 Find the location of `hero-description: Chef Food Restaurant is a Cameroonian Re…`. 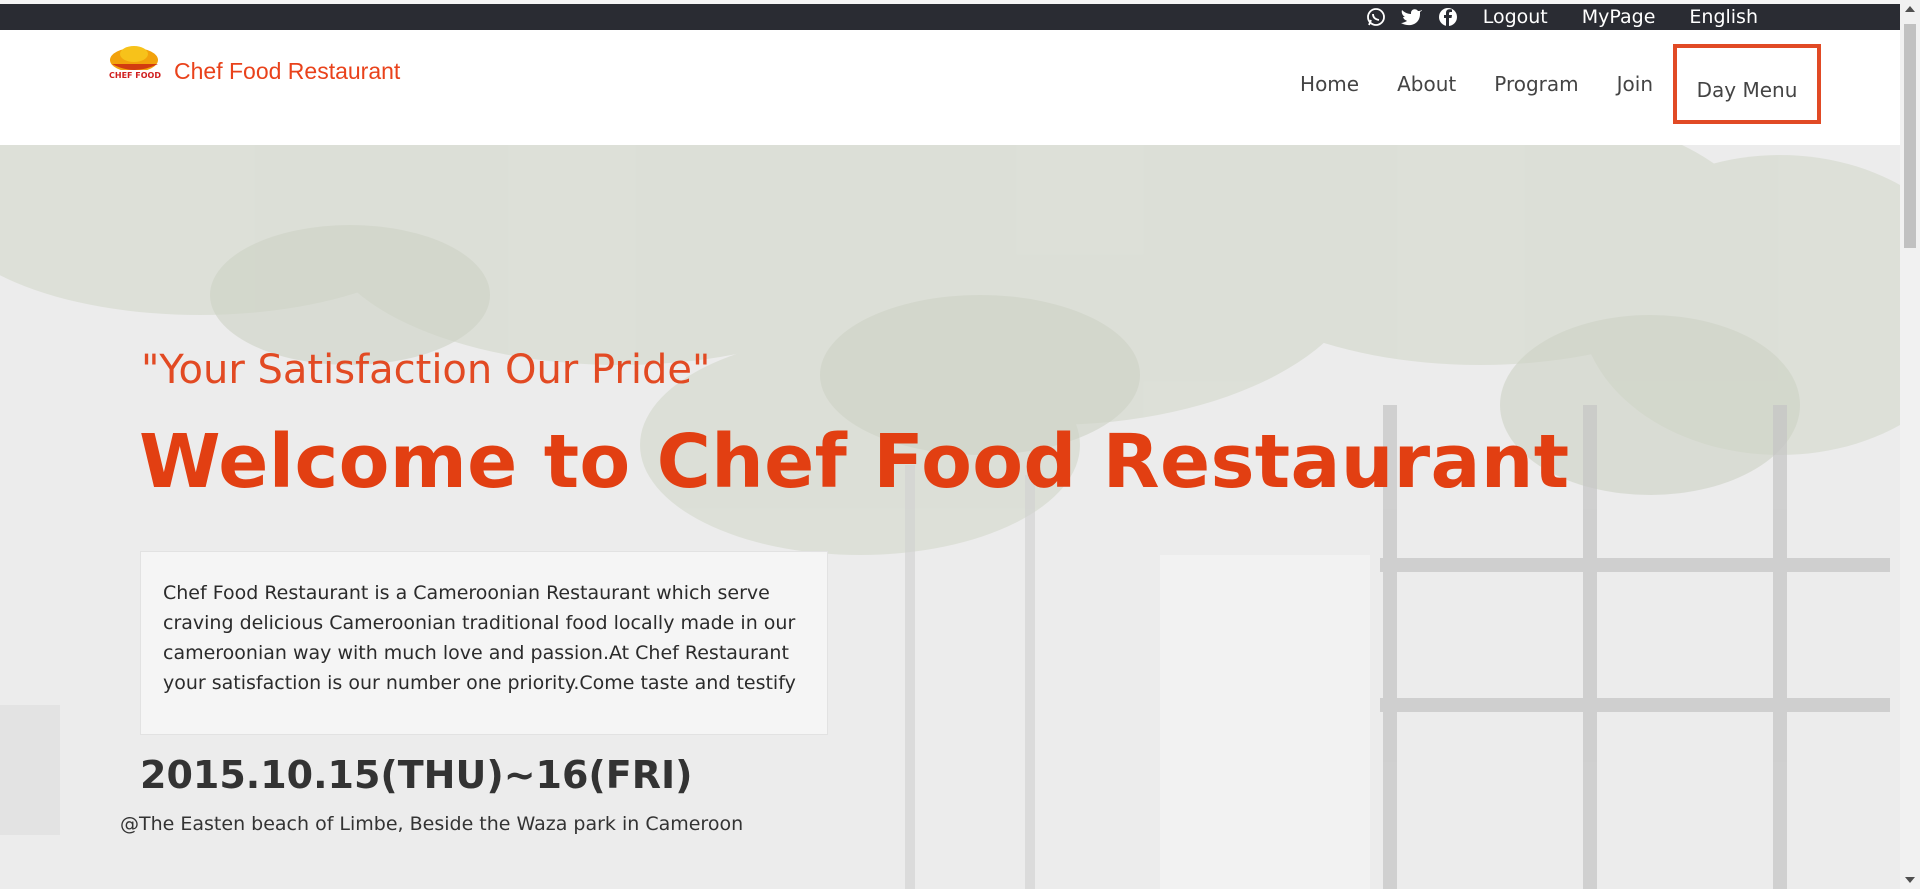

hero-description: Chef Food Restaurant is a Cameroonian Re… is located at coordinates (484, 643).